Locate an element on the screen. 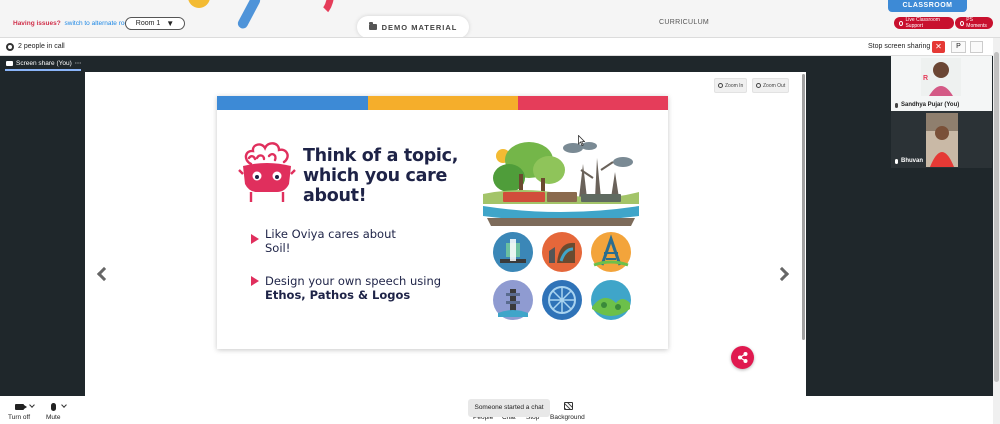 The image size is (1000, 424). ps-moments-button: PS Moments is located at coordinates (974, 23).